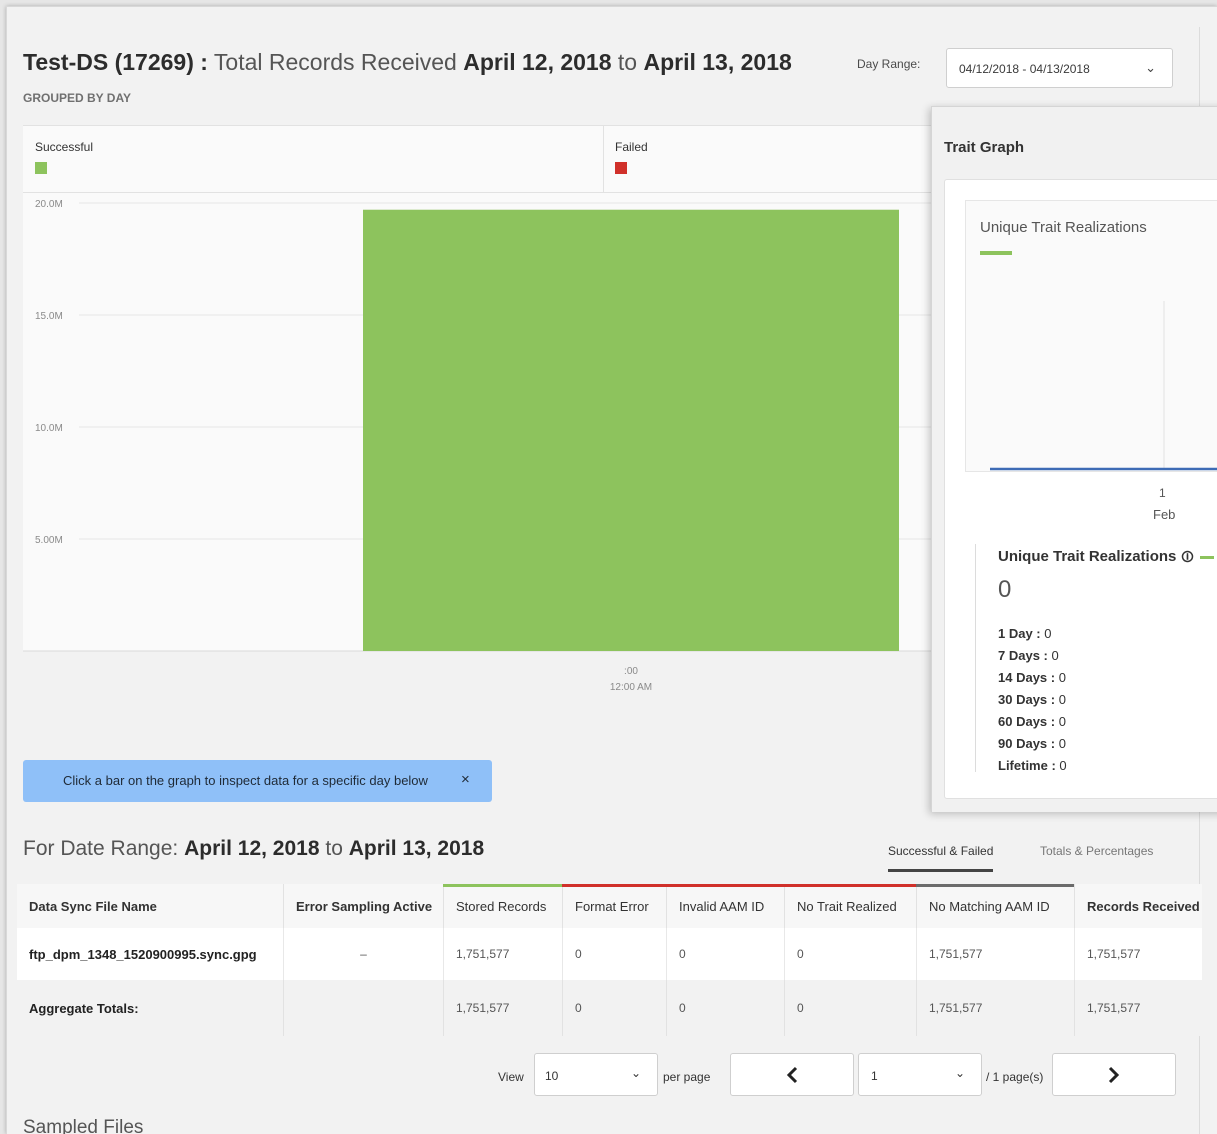 Image resolution: width=1217 pixels, height=1134 pixels. I want to click on chart-y-tick: 10.0M, so click(49, 428).